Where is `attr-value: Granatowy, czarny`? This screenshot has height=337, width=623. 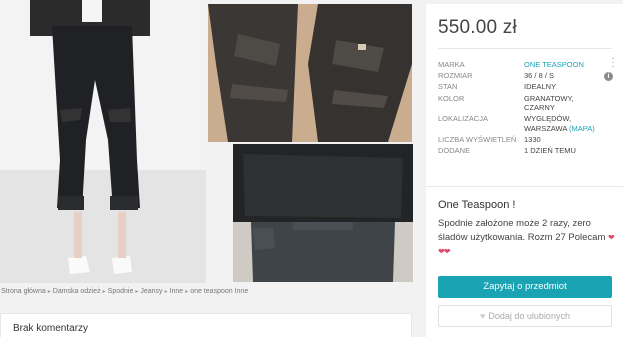 attr-value: Granatowy, czarny is located at coordinates (549, 103).